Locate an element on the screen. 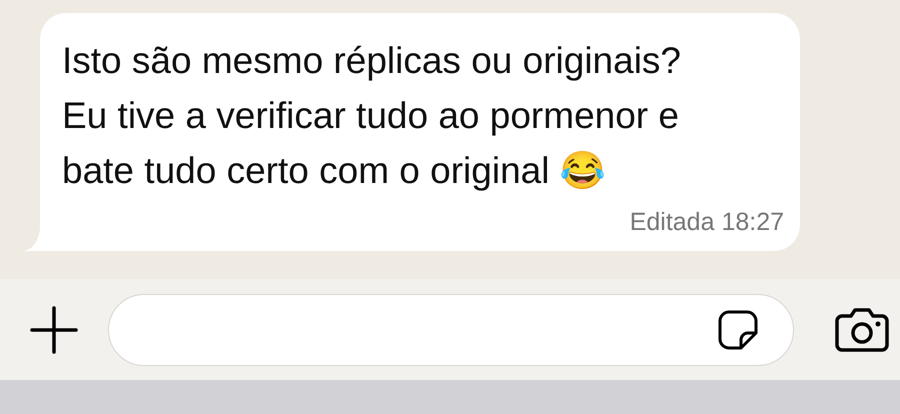  message-status: Editada 18:27 is located at coordinates (707, 222).